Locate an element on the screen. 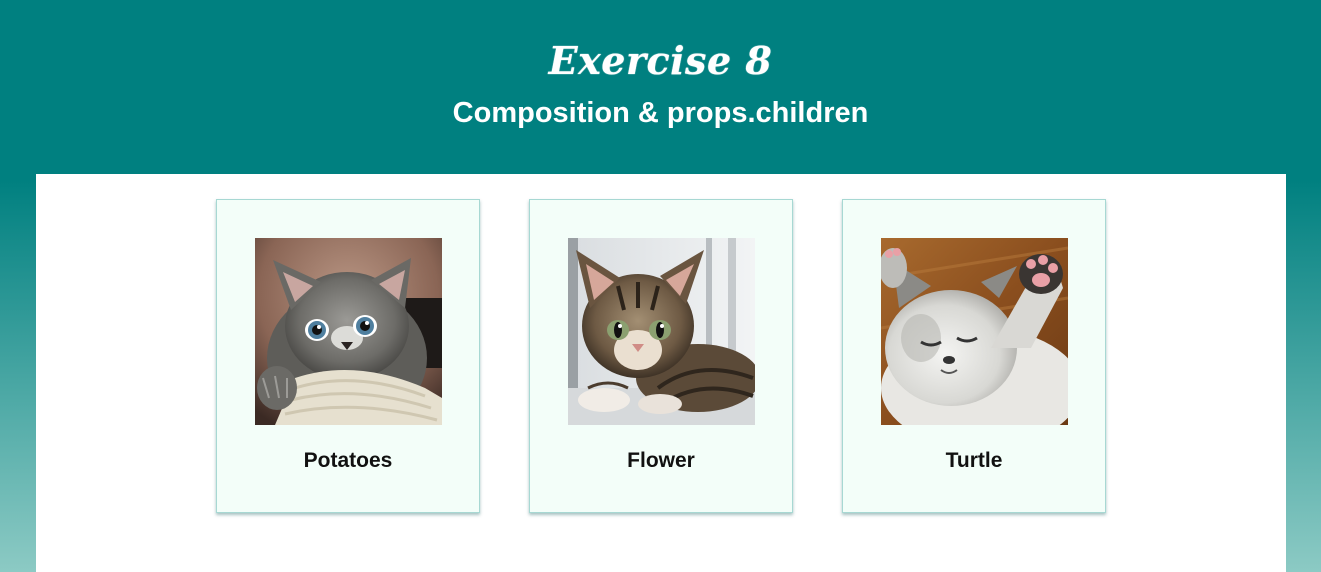 The width and height of the screenshot is (1321, 572). kitten-card-turtle: Turtle is located at coordinates (974, 356).